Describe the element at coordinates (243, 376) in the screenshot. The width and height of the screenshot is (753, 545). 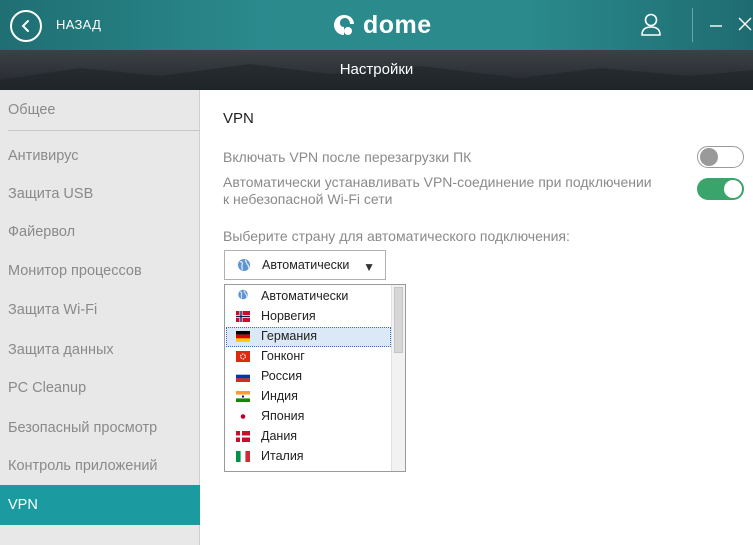
I see `flag-russia-icon` at that location.